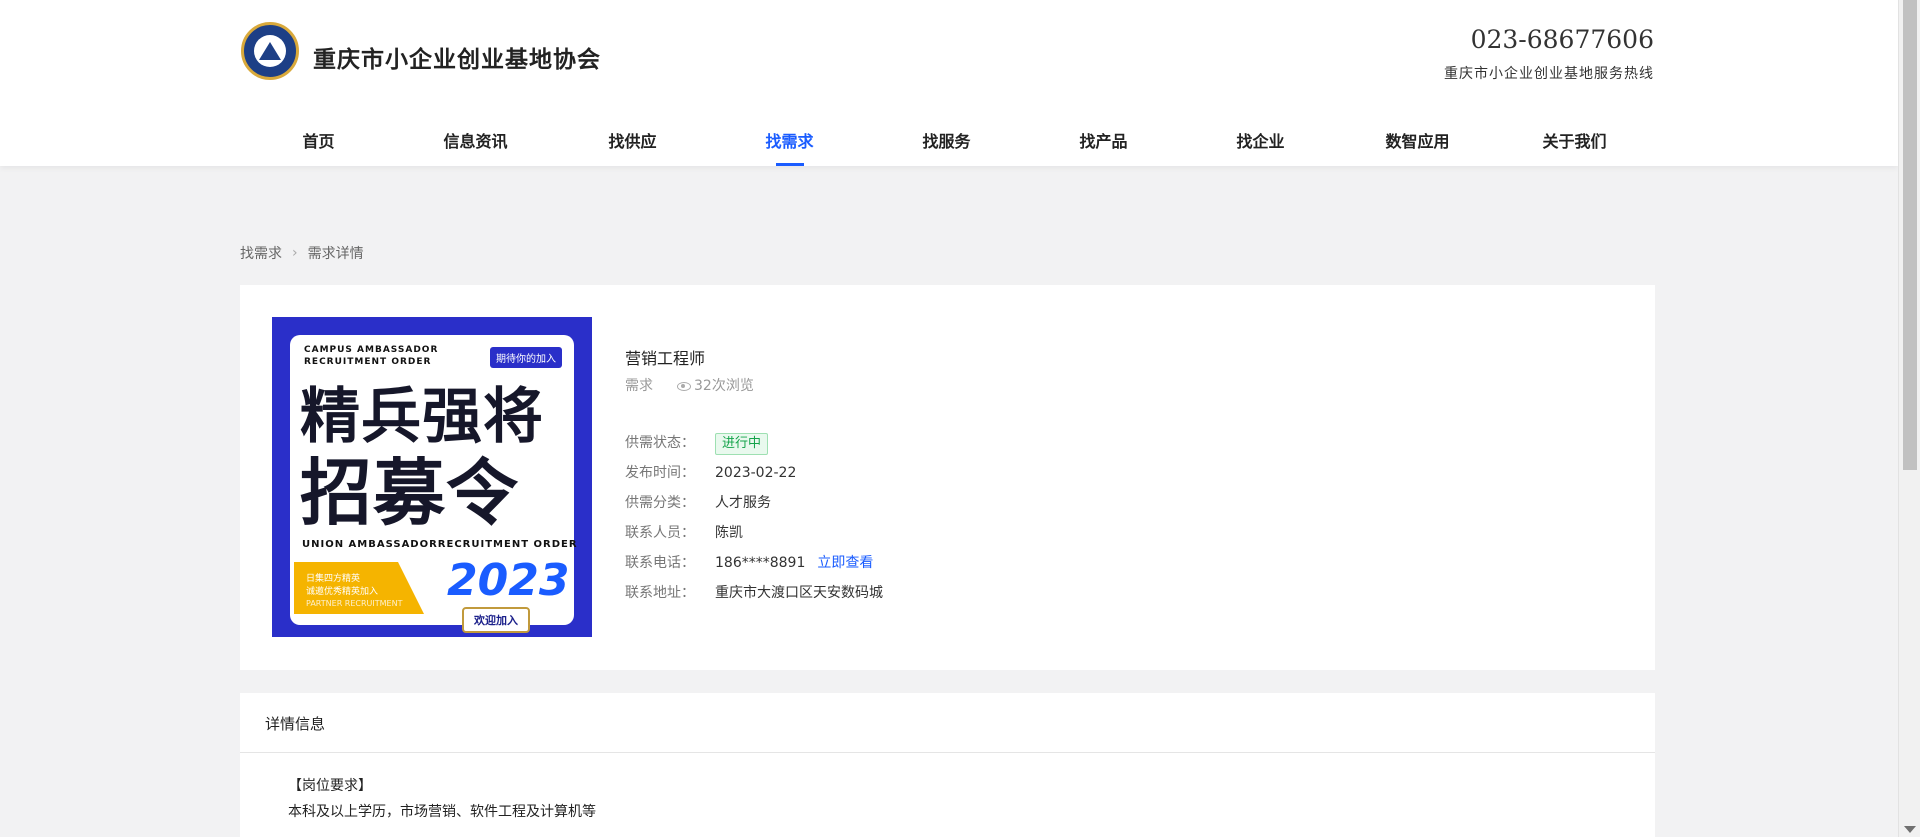 This screenshot has height=837, width=1920. What do you see at coordinates (660, 533) in the screenshot?
I see `contact-label: 联系人员：` at bounding box center [660, 533].